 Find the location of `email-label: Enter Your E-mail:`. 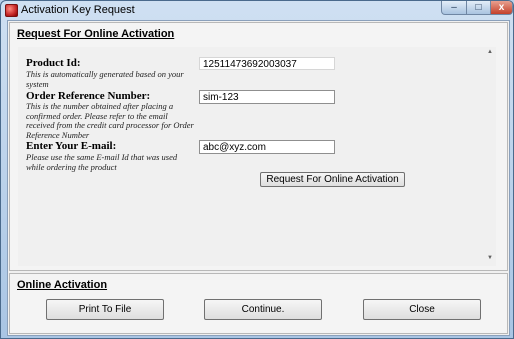

email-label: Enter Your E-mail: is located at coordinates (71, 146).